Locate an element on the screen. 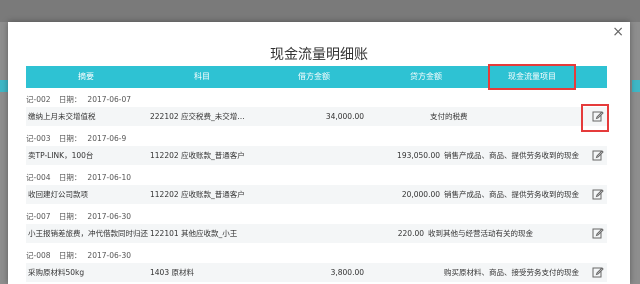 The image size is (640, 284). date-value: 2017-06-9 is located at coordinates (107, 138).